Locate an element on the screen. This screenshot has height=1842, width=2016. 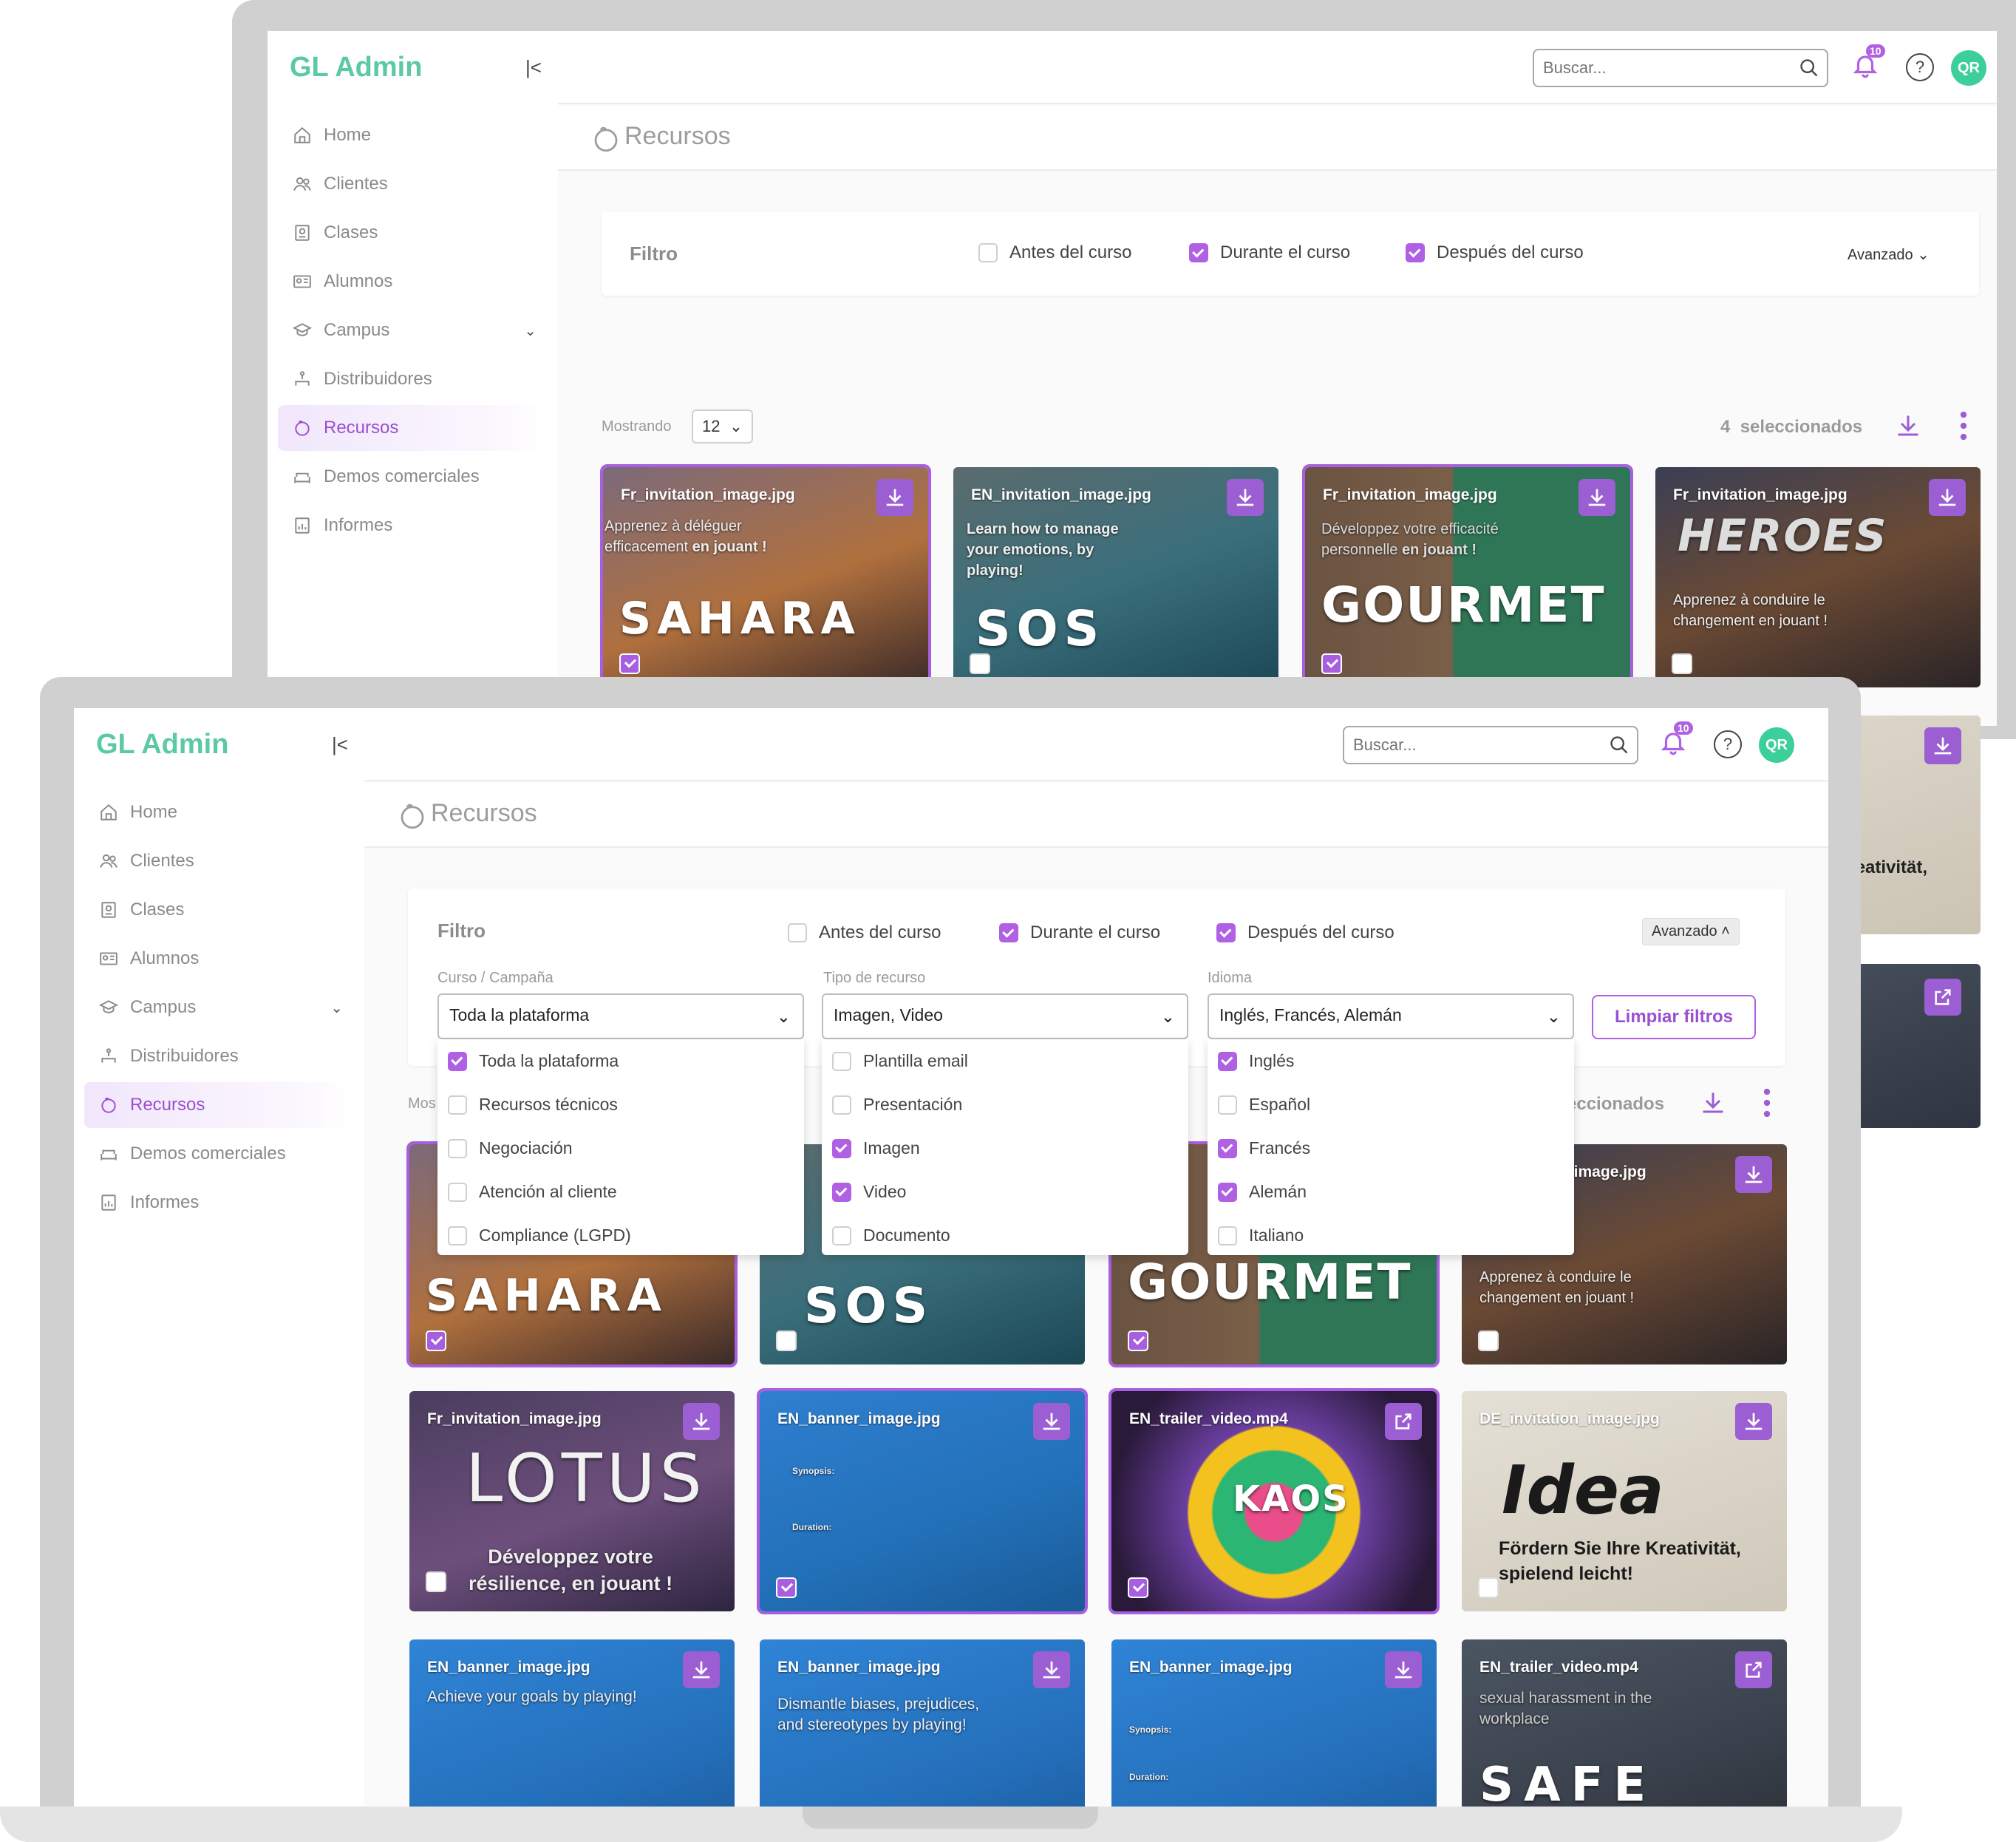
advanced-toggle: Avanzado ˄ is located at coordinates (1691, 931).